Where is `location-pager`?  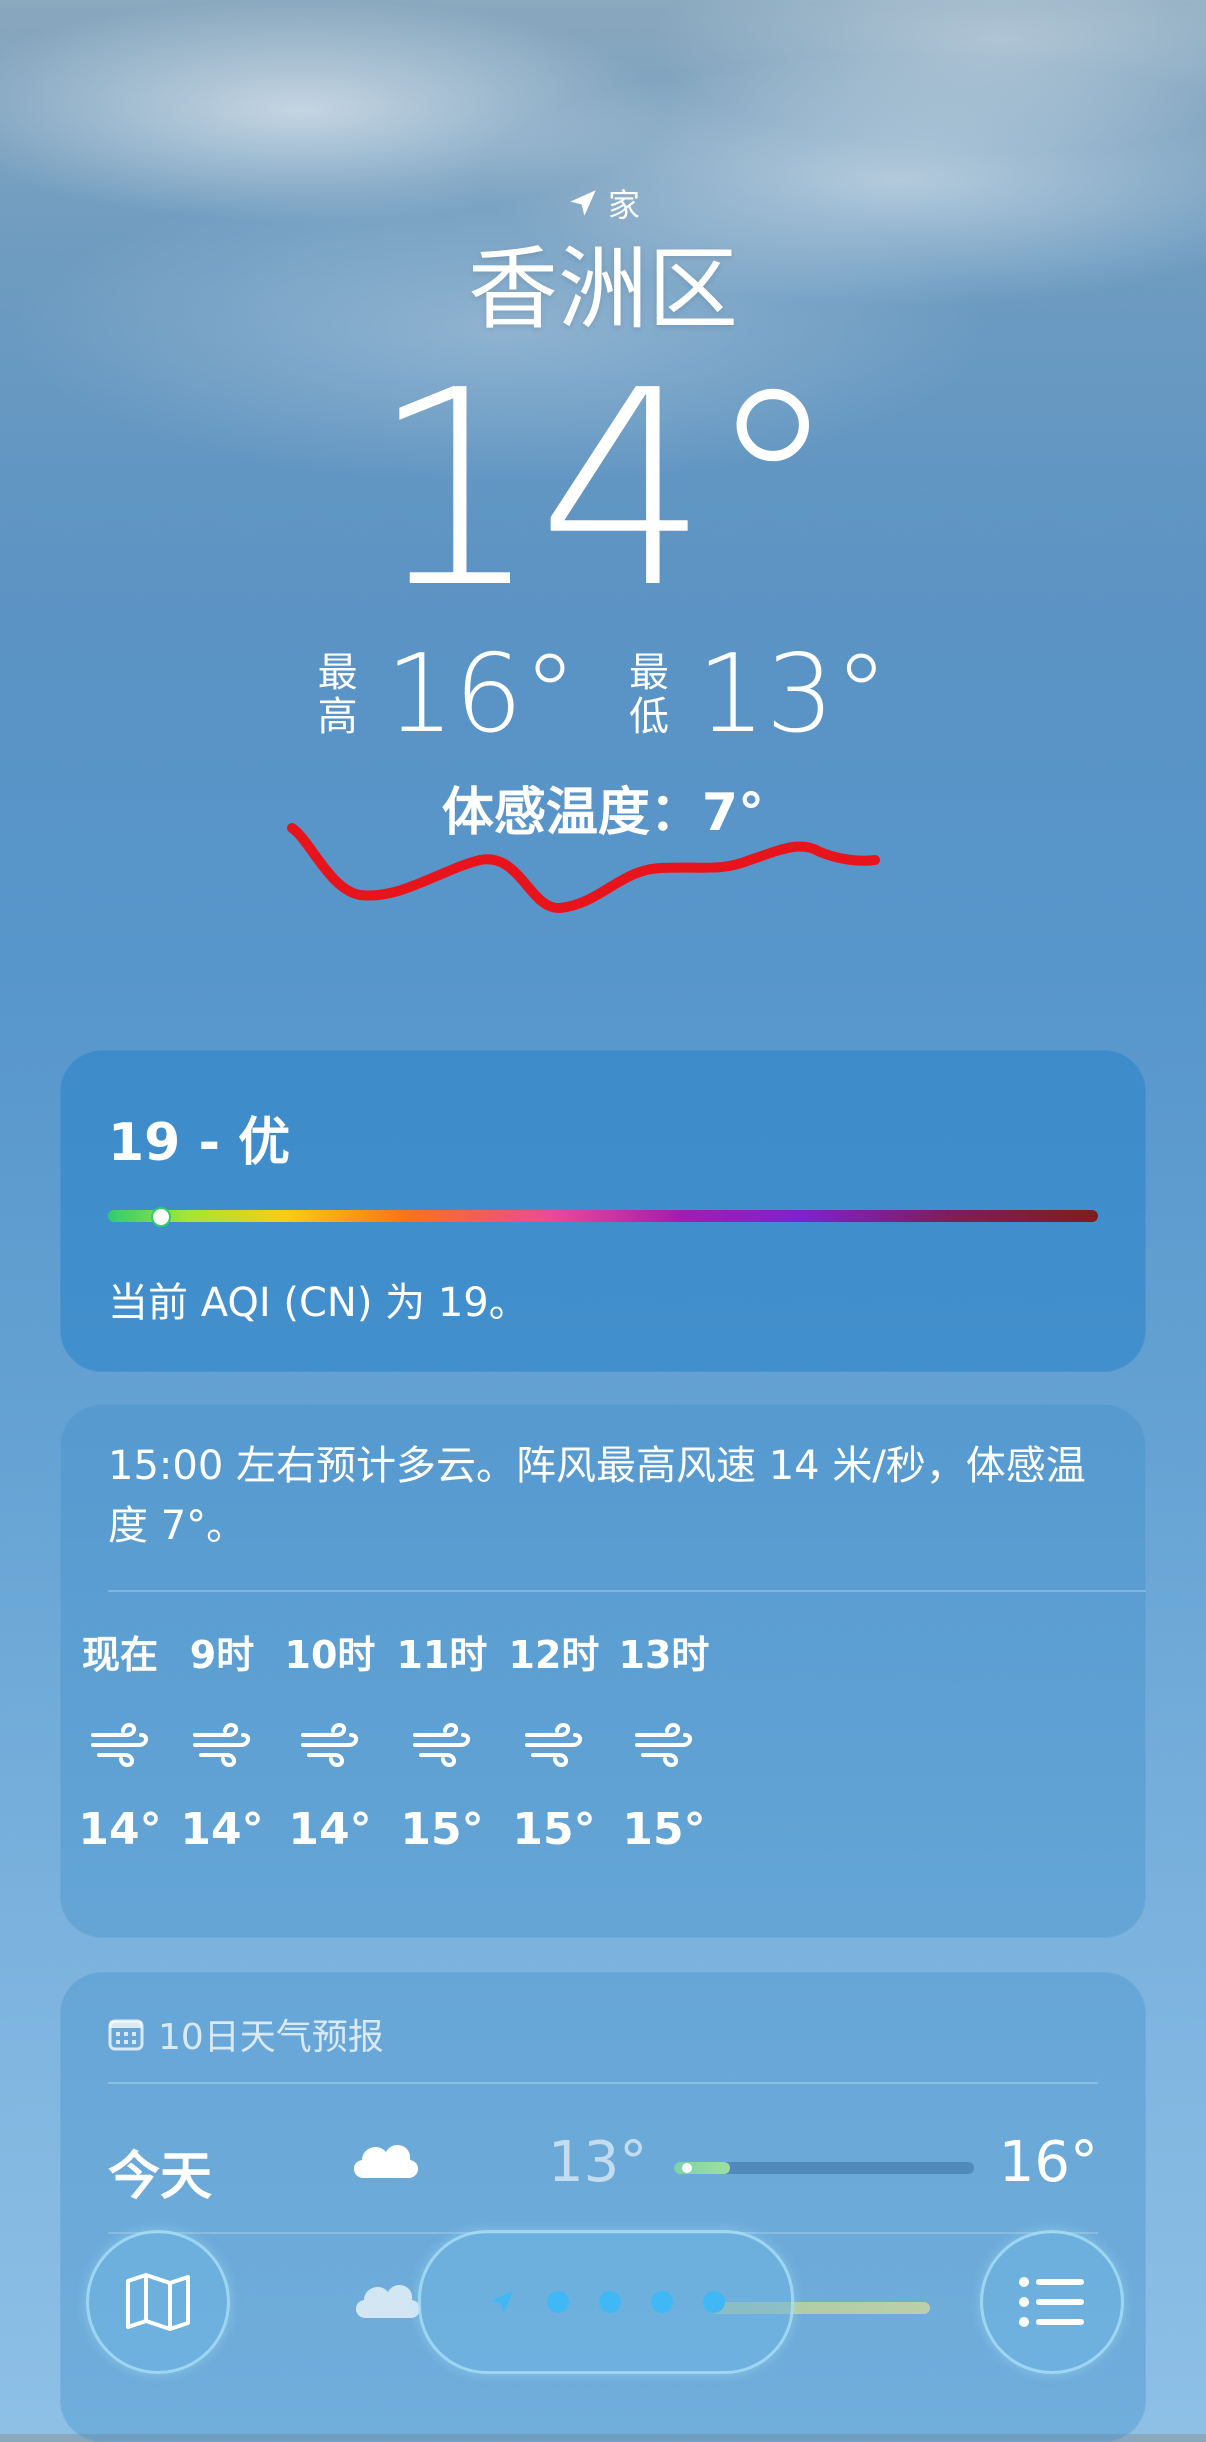
location-pager is located at coordinates (606, 2302).